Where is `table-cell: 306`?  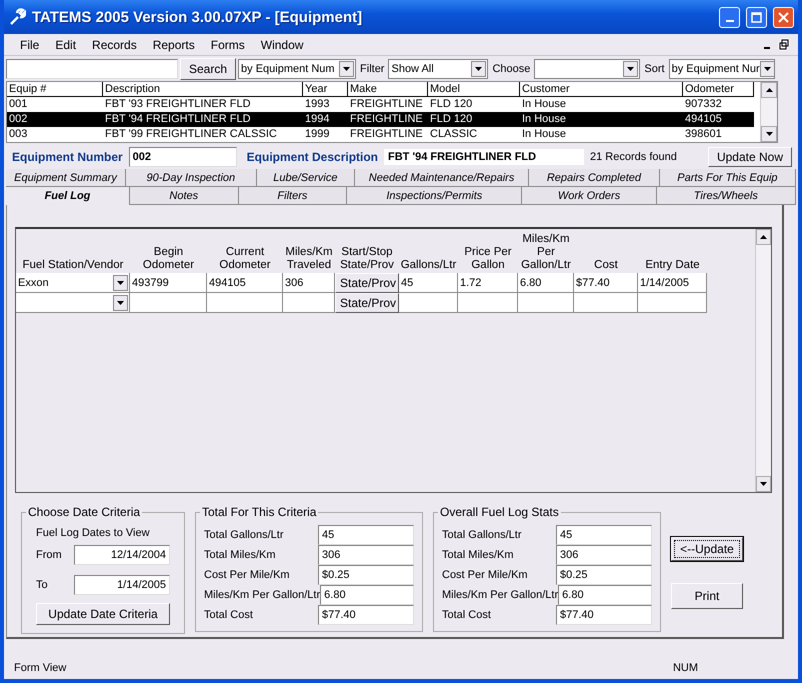
table-cell: 306 is located at coordinates (309, 283).